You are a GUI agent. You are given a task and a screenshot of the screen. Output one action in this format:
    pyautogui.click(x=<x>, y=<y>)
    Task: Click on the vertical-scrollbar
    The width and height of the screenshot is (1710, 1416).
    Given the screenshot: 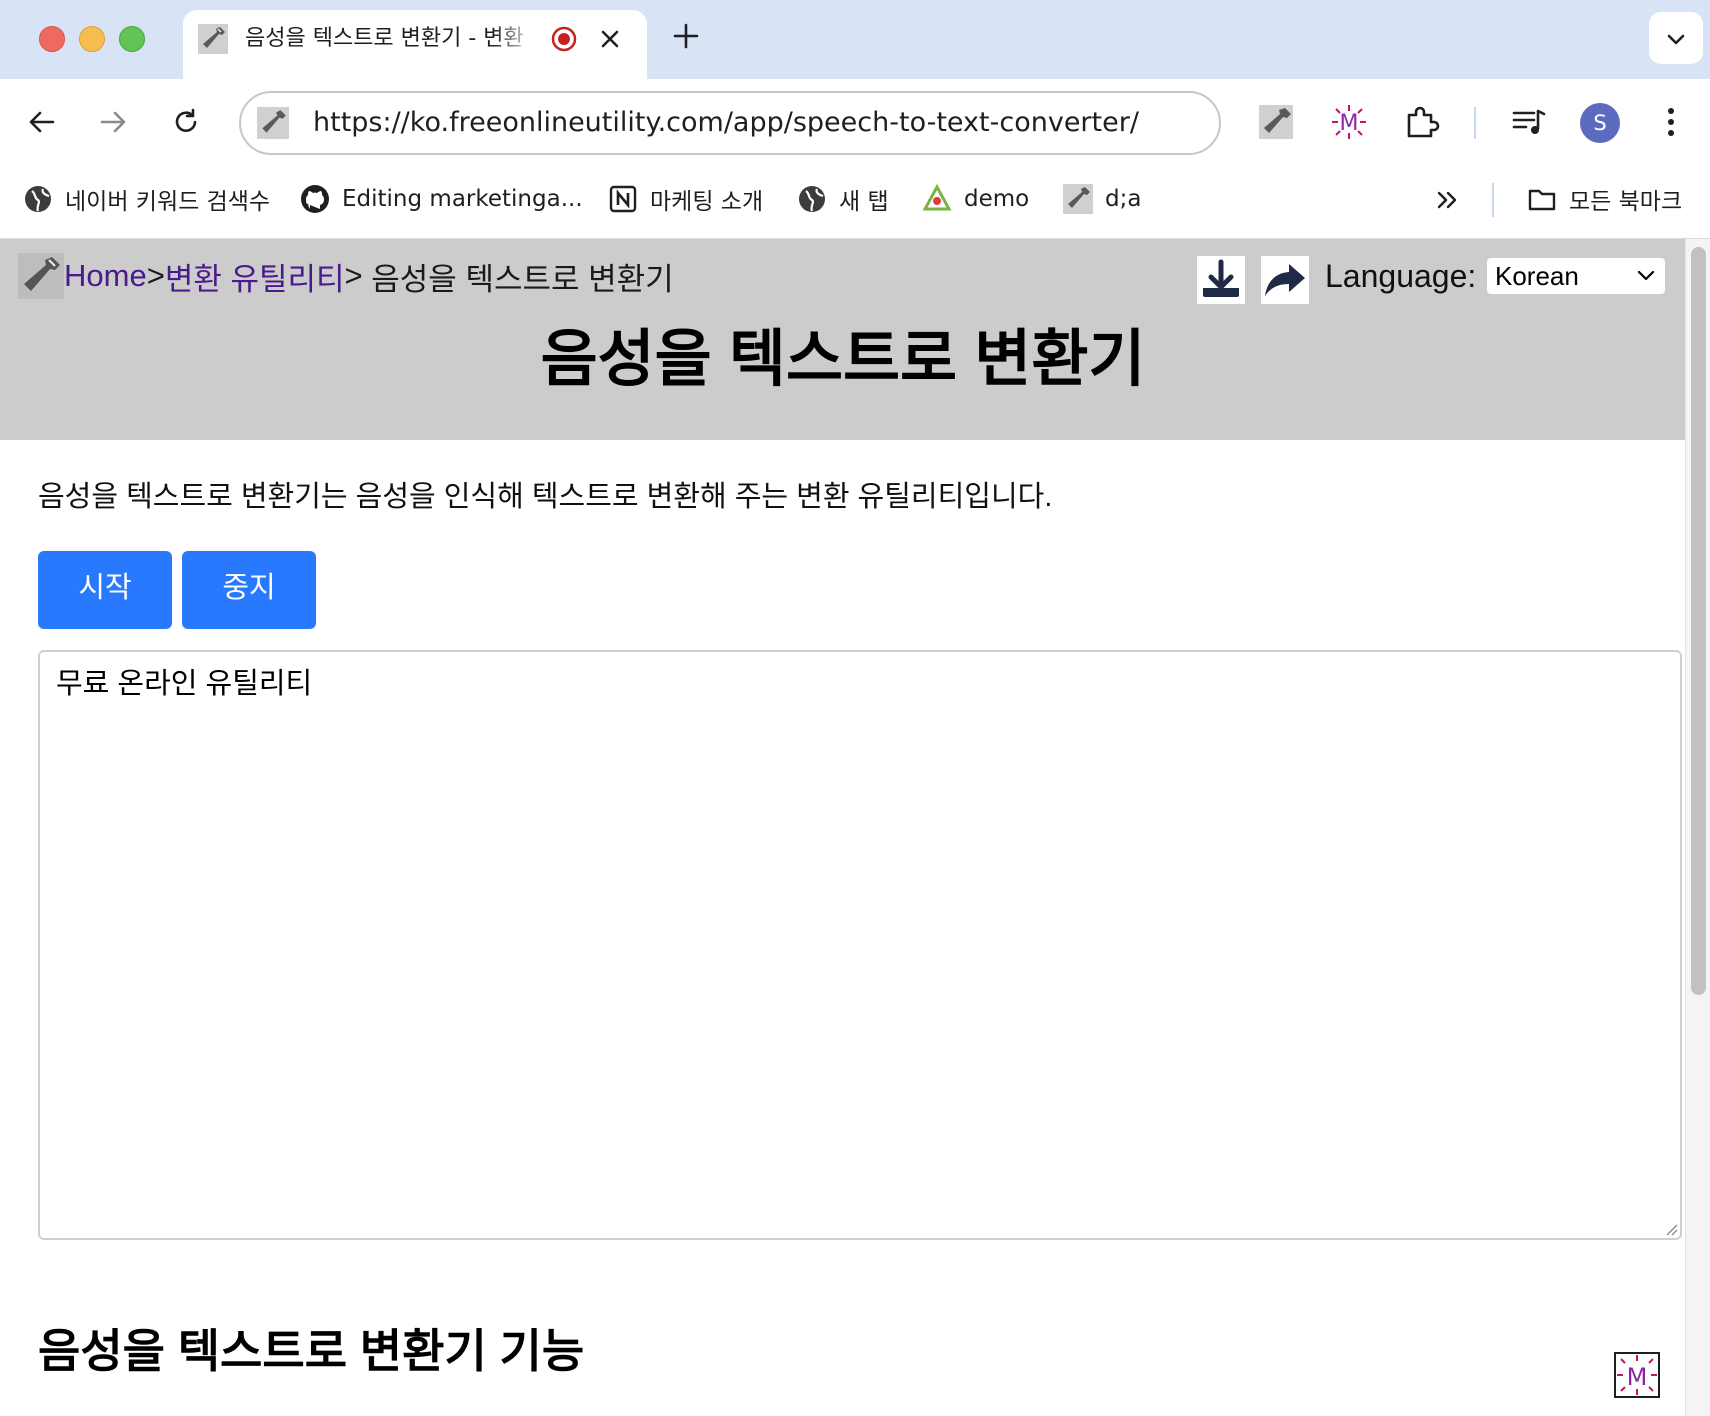 What is the action you would take?
    pyautogui.click(x=1697, y=827)
    